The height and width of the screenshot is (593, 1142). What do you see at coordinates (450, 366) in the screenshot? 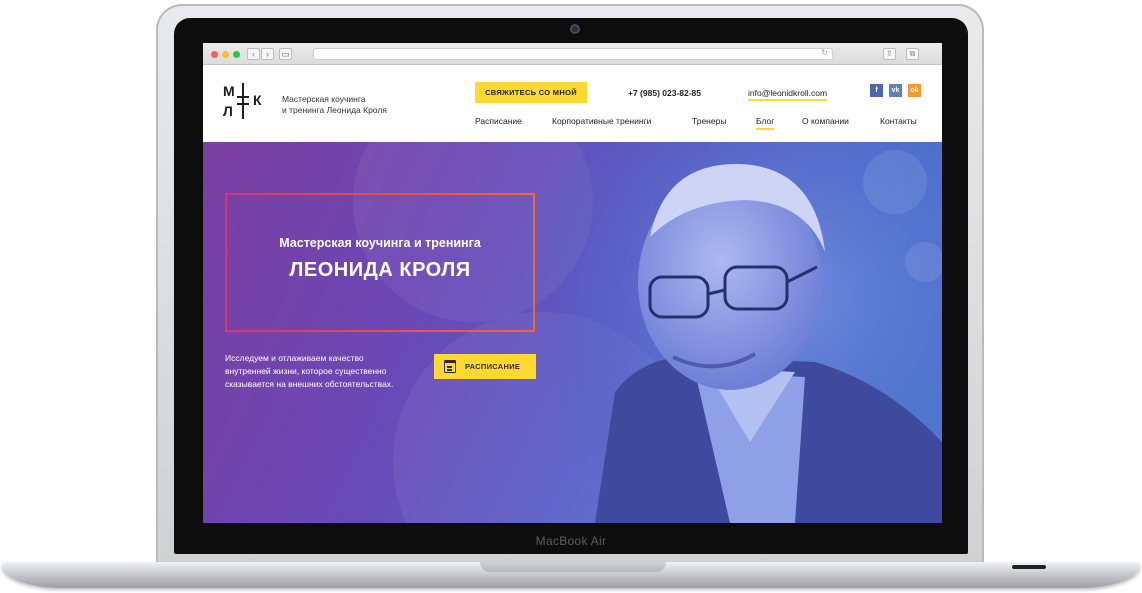
I see `calendar-icon` at bounding box center [450, 366].